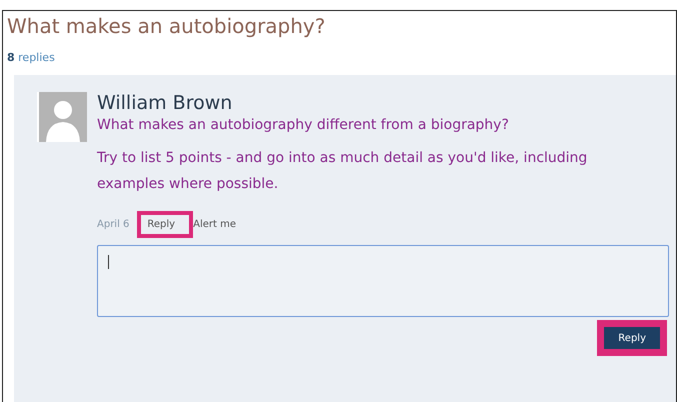 This screenshot has height=402, width=677. What do you see at coordinates (632, 338) in the screenshot?
I see `reply-button: Reply` at bounding box center [632, 338].